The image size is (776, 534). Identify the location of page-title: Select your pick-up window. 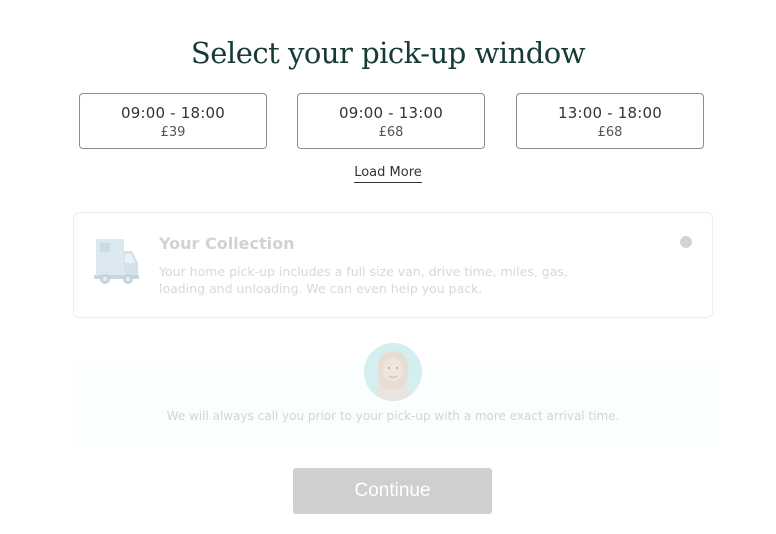
(388, 53).